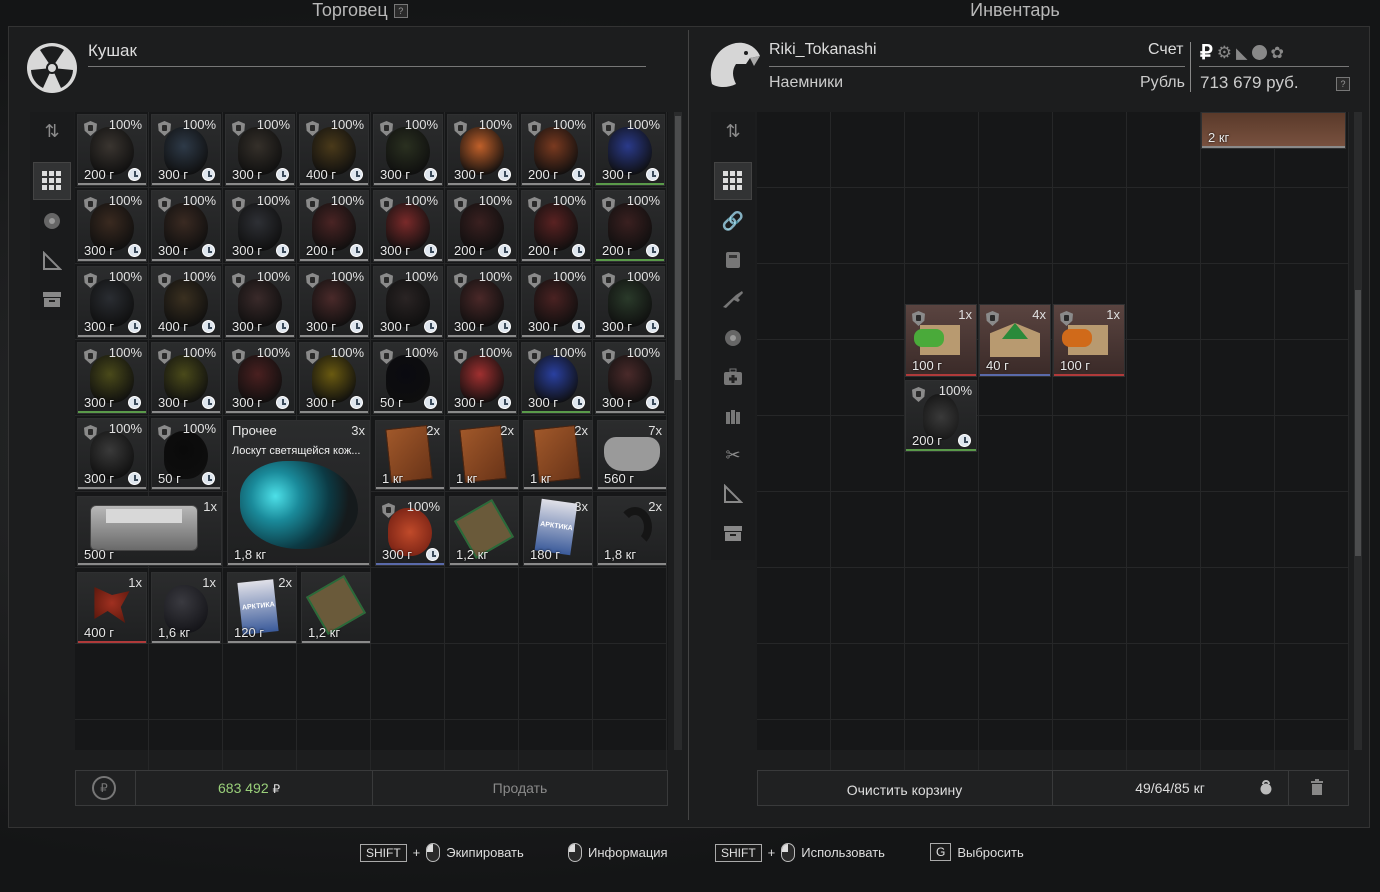 The height and width of the screenshot is (892, 1380). What do you see at coordinates (733, 416) in the screenshot?
I see `ammo-icon` at bounding box center [733, 416].